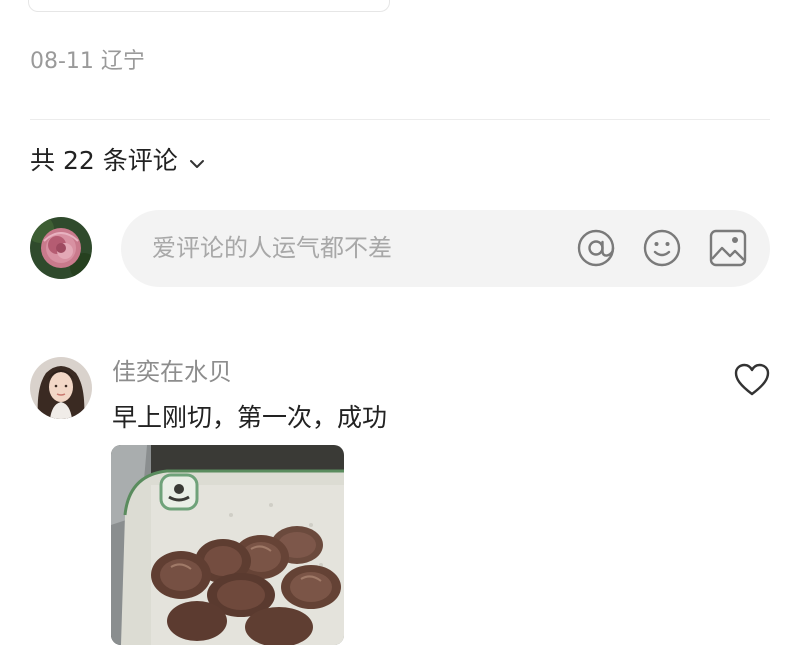 This screenshot has height=645, width=800. Describe the element at coordinates (87, 61) in the screenshot. I see `post-date-location: 08-11 辽宁` at that location.